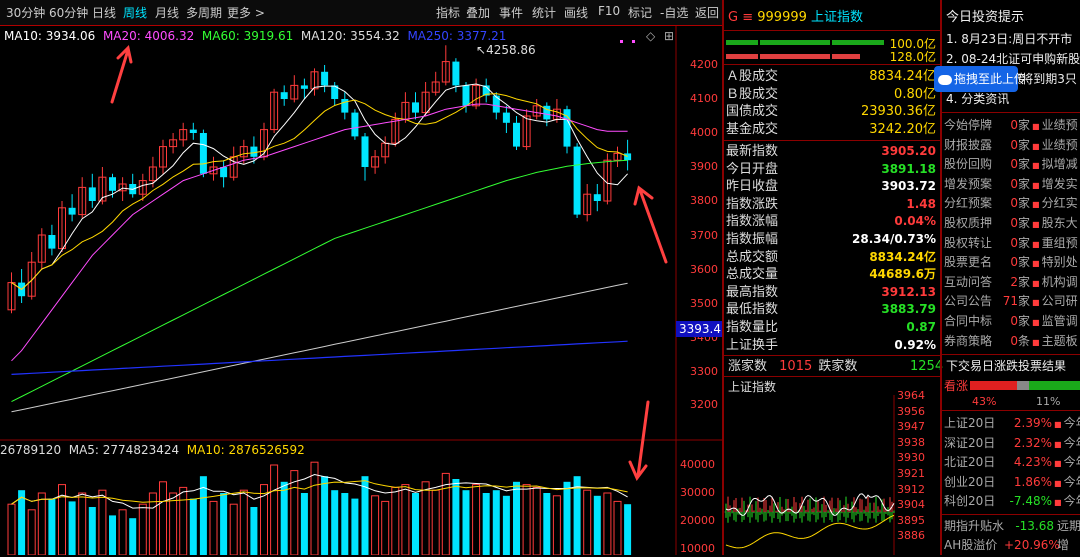 This screenshot has width=1080, height=557. I want to click on row-label: 上证换手, so click(752, 345).